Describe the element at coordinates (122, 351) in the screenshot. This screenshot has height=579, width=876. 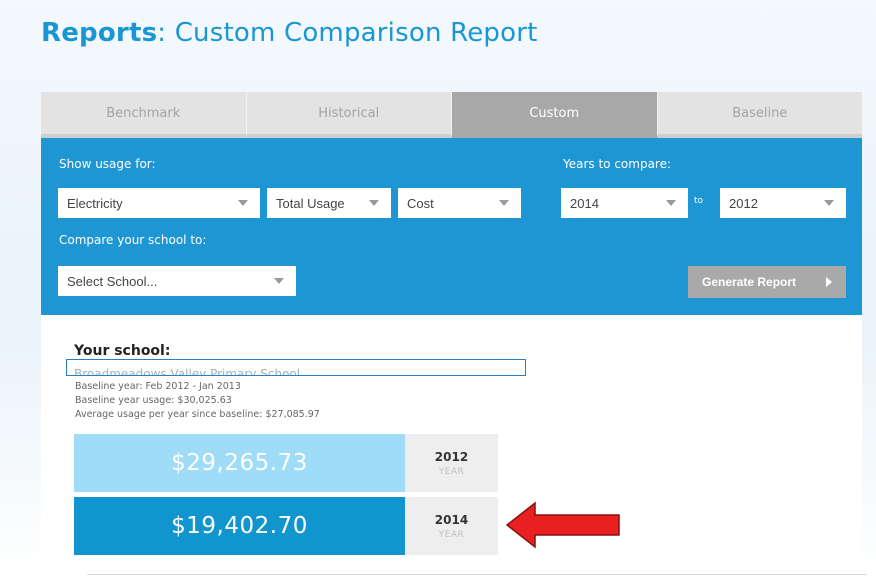
I see `your-school-heading: Your school:` at that location.